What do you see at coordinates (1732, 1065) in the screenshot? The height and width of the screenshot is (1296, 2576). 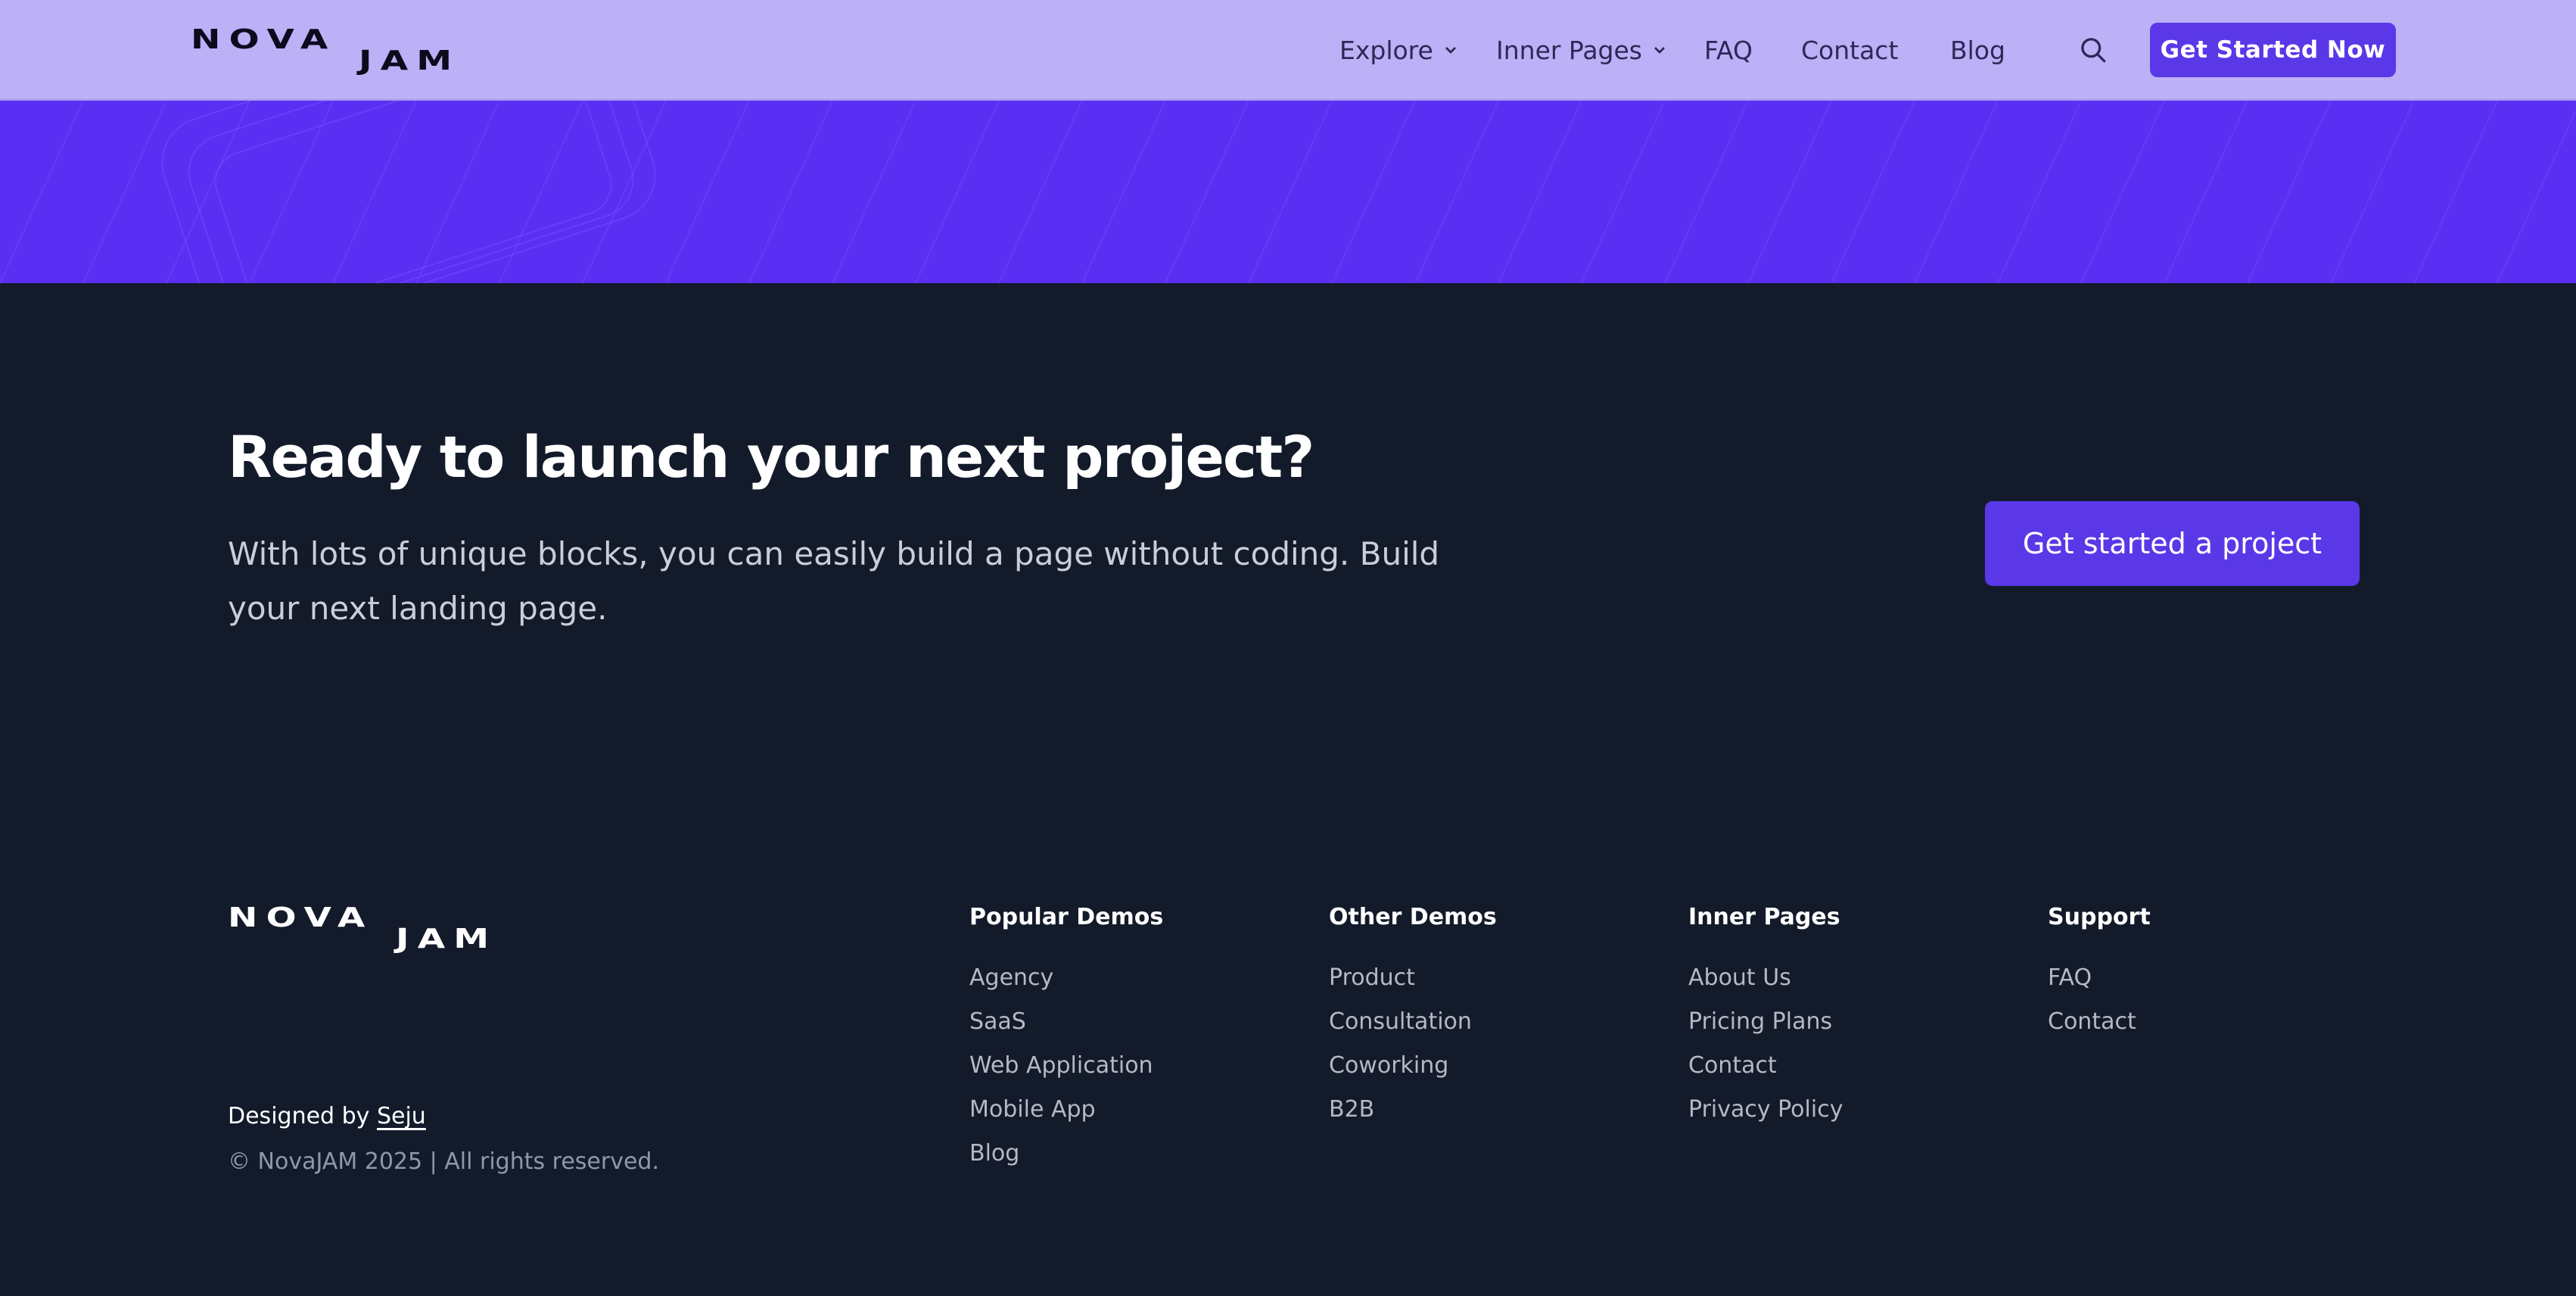 I see `footer-link-contact: Contact` at bounding box center [1732, 1065].